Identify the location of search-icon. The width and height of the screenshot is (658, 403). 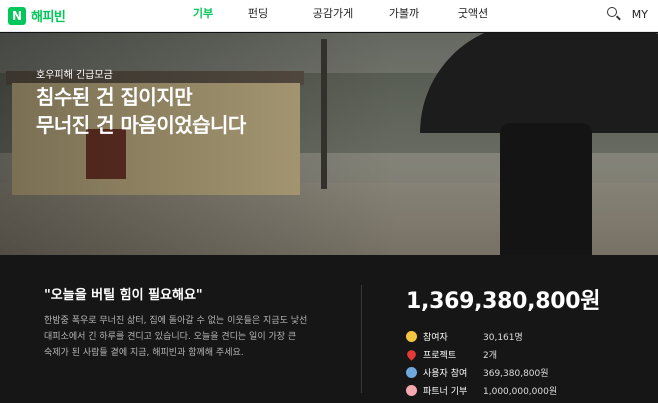
(614, 14).